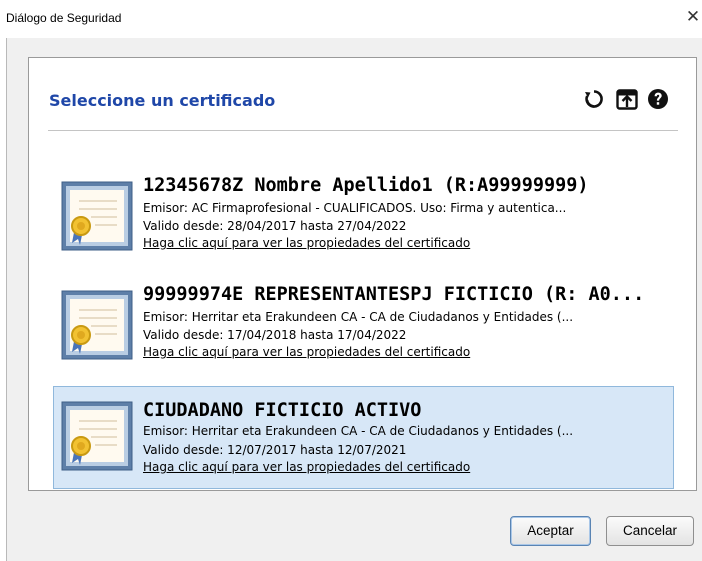  Describe the element at coordinates (627, 99) in the screenshot. I see `import-certificate-icon` at that location.